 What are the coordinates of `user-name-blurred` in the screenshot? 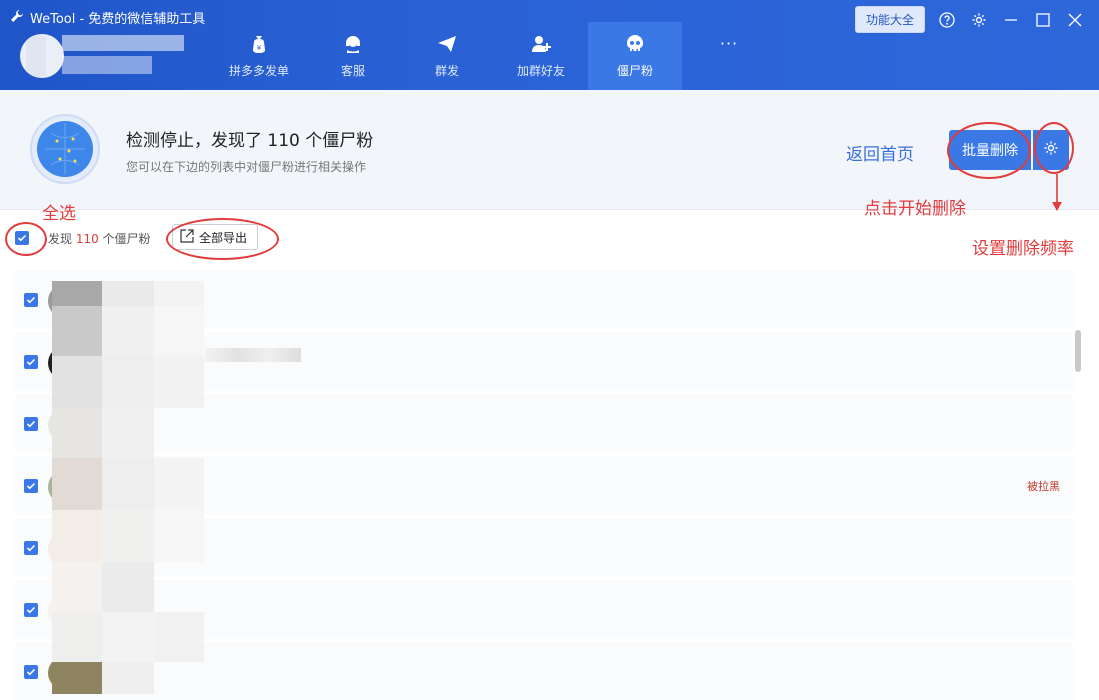 It's located at (123, 43).